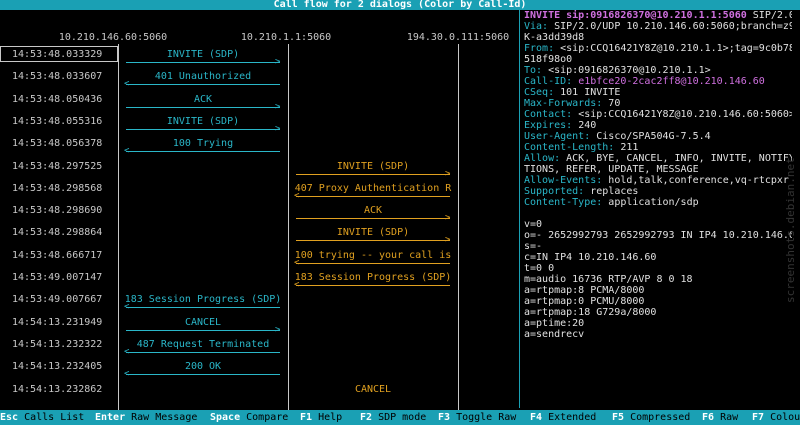  Describe the element at coordinates (57, 77) in the screenshot. I see `flow-timestamp: 14:53:48.033607` at that location.